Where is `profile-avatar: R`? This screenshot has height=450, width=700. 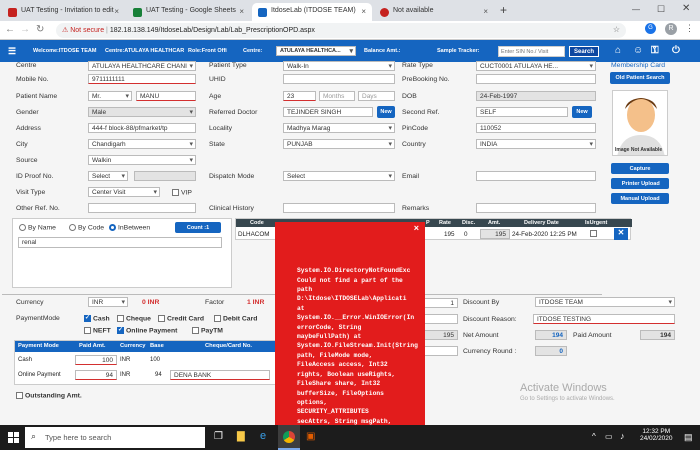 profile-avatar: R is located at coordinates (671, 29).